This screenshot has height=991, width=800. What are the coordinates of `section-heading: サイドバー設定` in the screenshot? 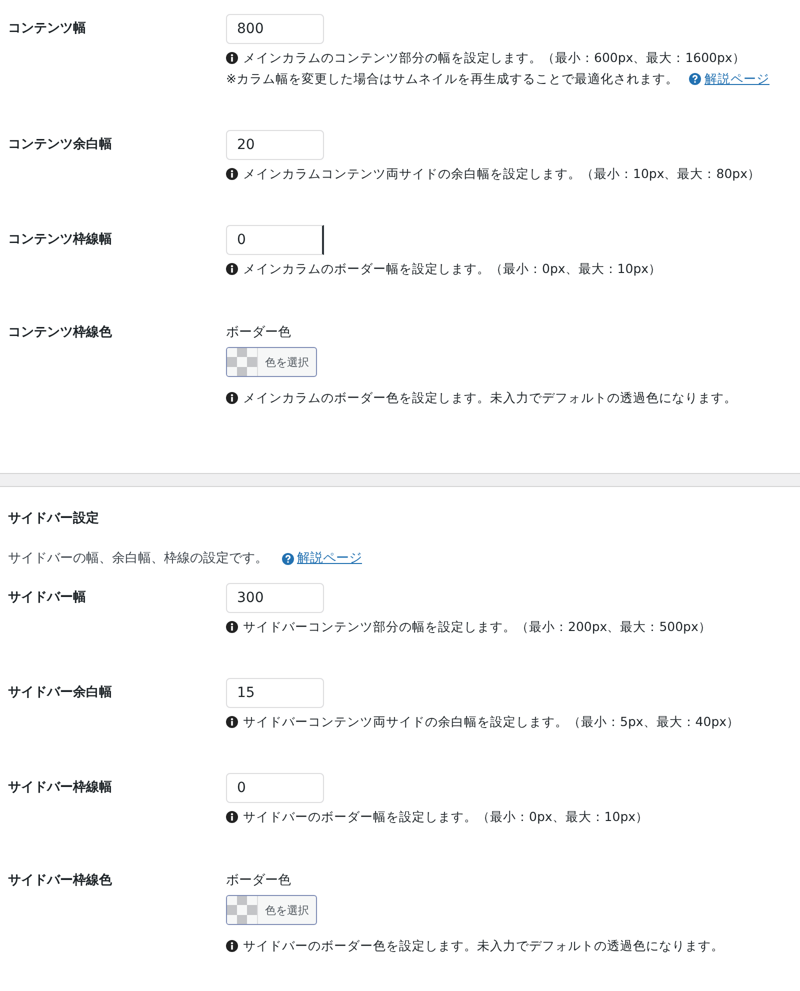 It's located at (54, 519).